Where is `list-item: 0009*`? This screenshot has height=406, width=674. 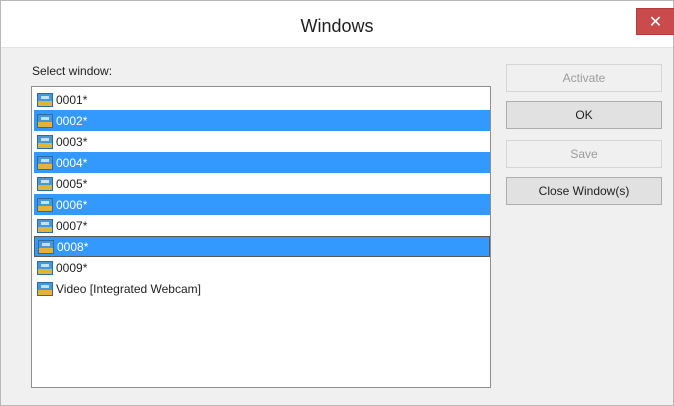
list-item: 0009* is located at coordinates (262, 267).